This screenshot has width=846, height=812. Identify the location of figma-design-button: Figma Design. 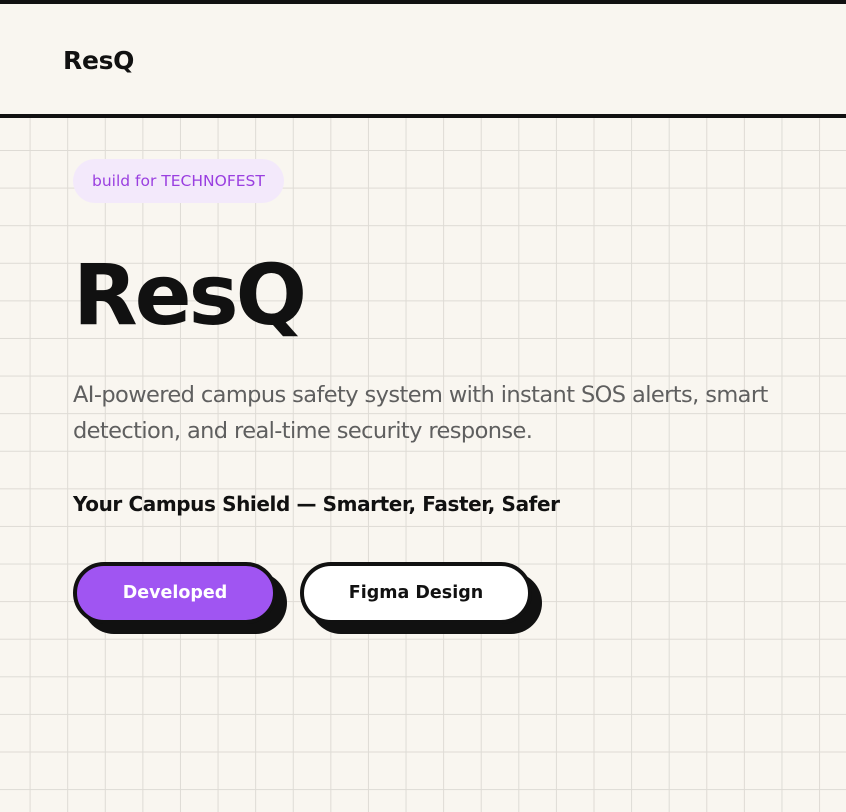
(416, 593).